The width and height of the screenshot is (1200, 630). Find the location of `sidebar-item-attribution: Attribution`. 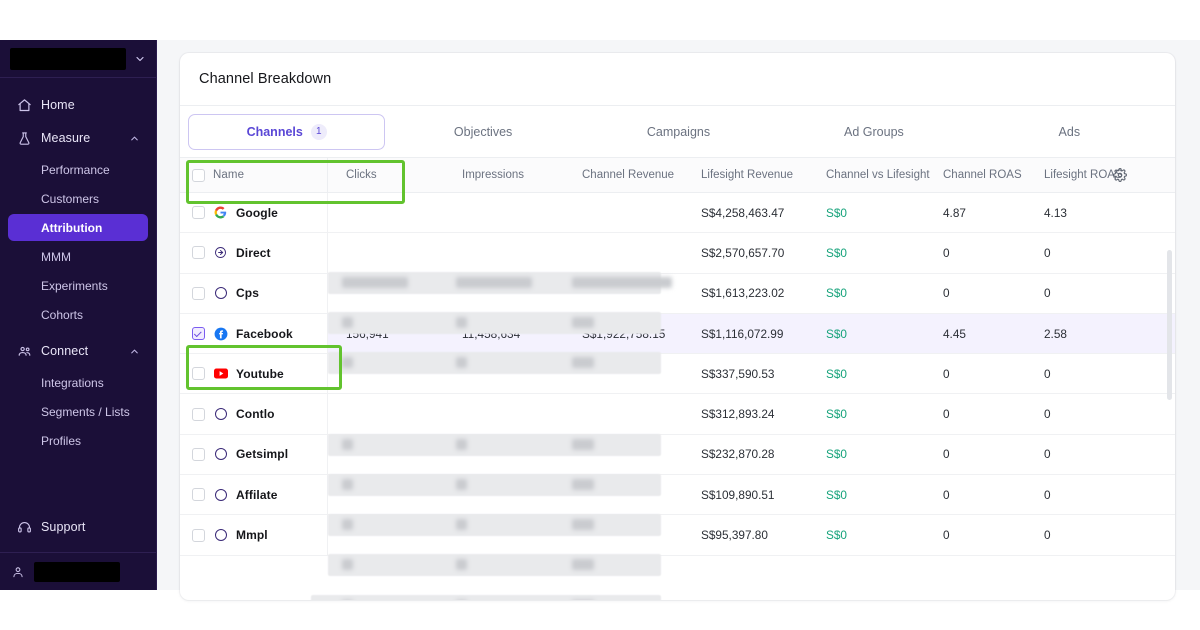

sidebar-item-attribution: Attribution is located at coordinates (78, 227).